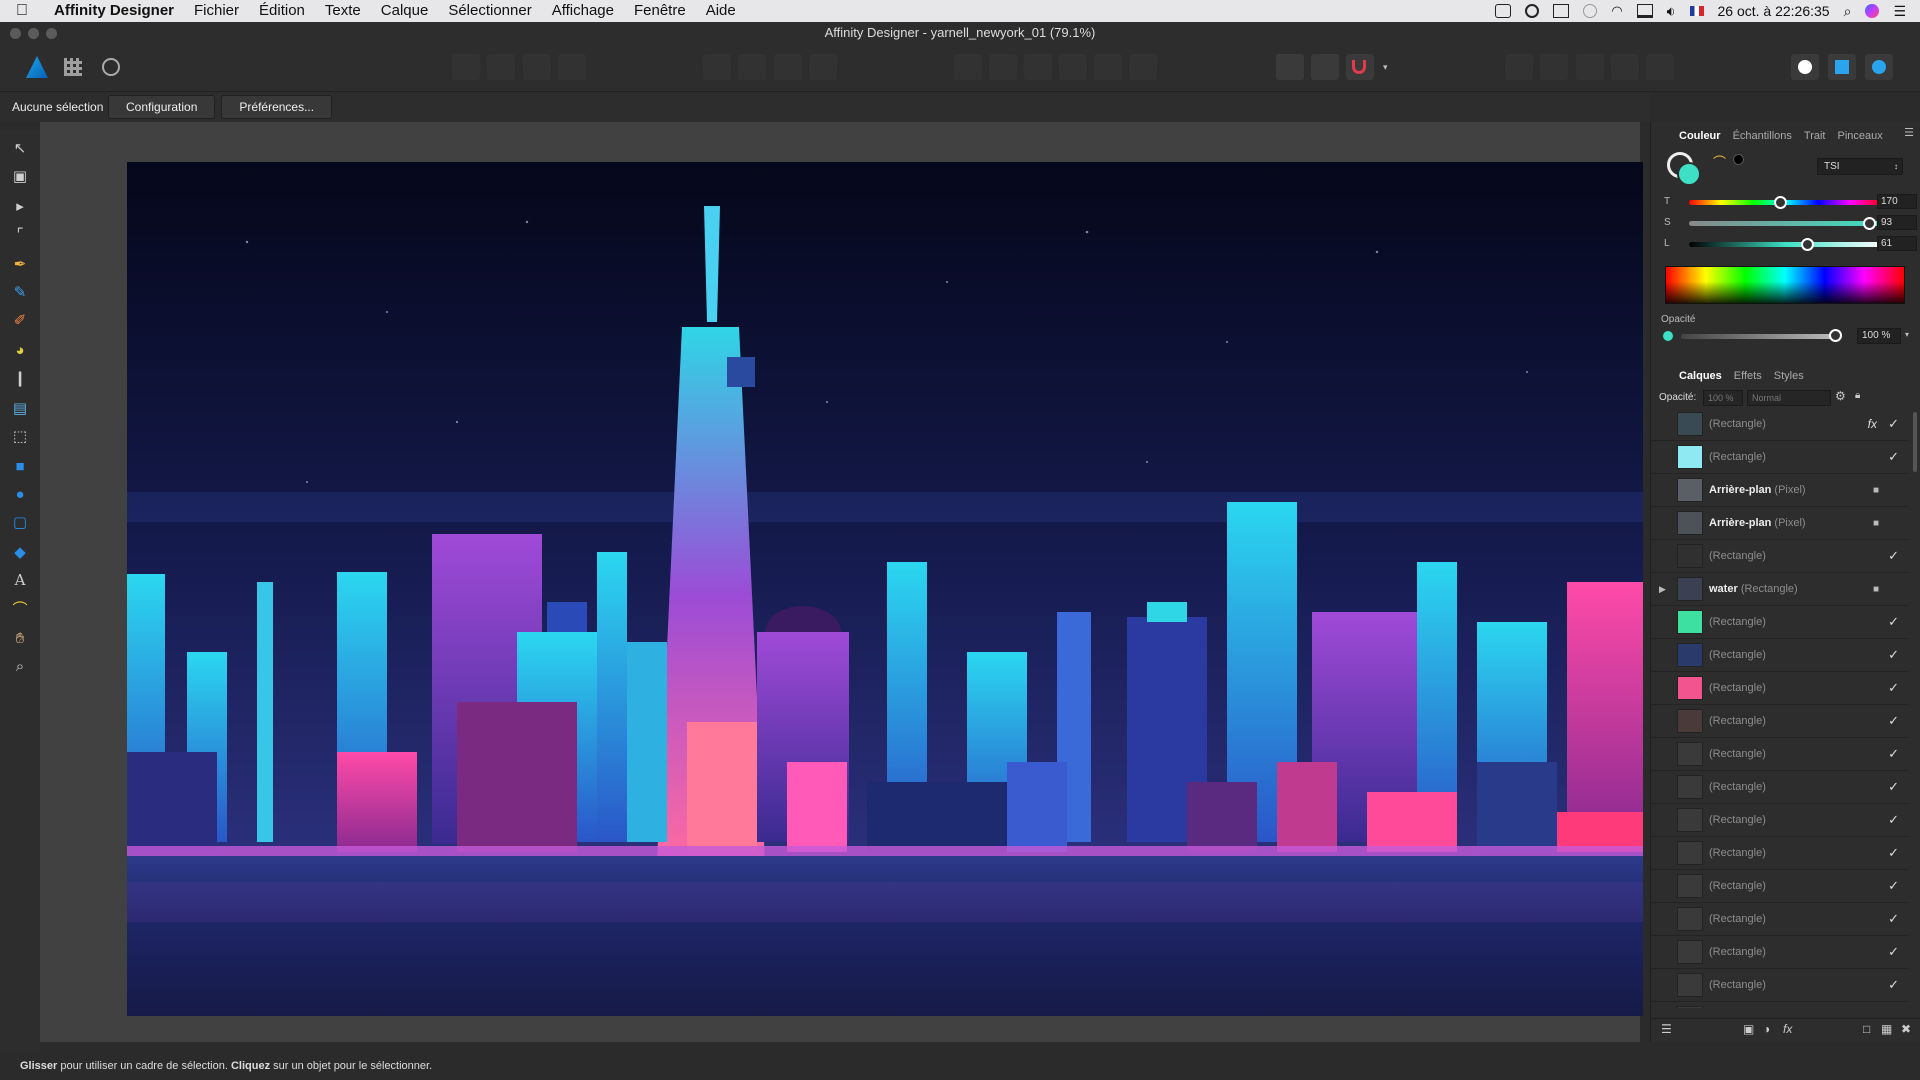  What do you see at coordinates (20, 494) in the screenshot?
I see `ellipse-tool-icon: ●` at bounding box center [20, 494].